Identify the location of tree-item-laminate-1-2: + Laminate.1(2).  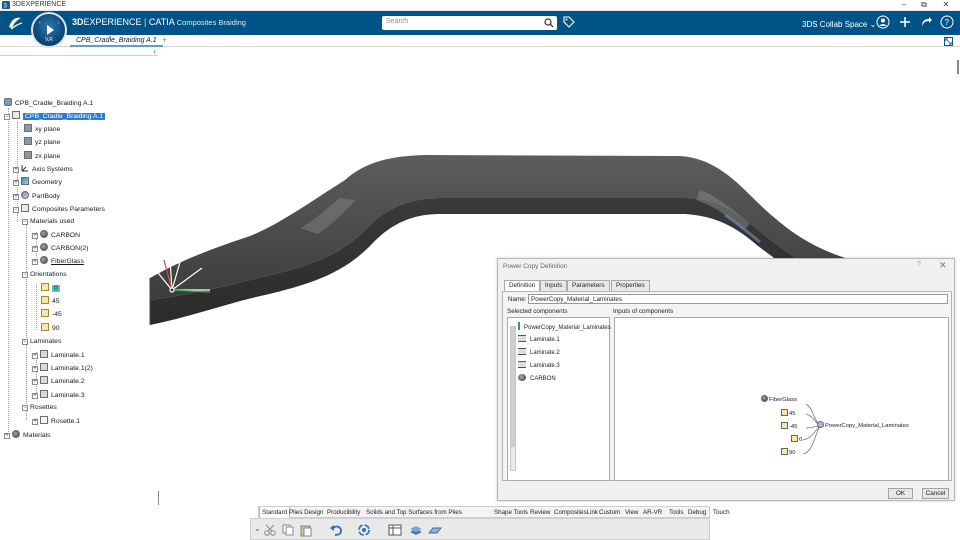
(62, 368).